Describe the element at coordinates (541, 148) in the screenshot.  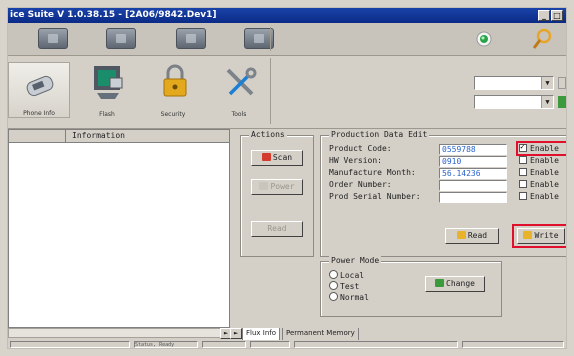
I see `enable-highlight-box` at that location.